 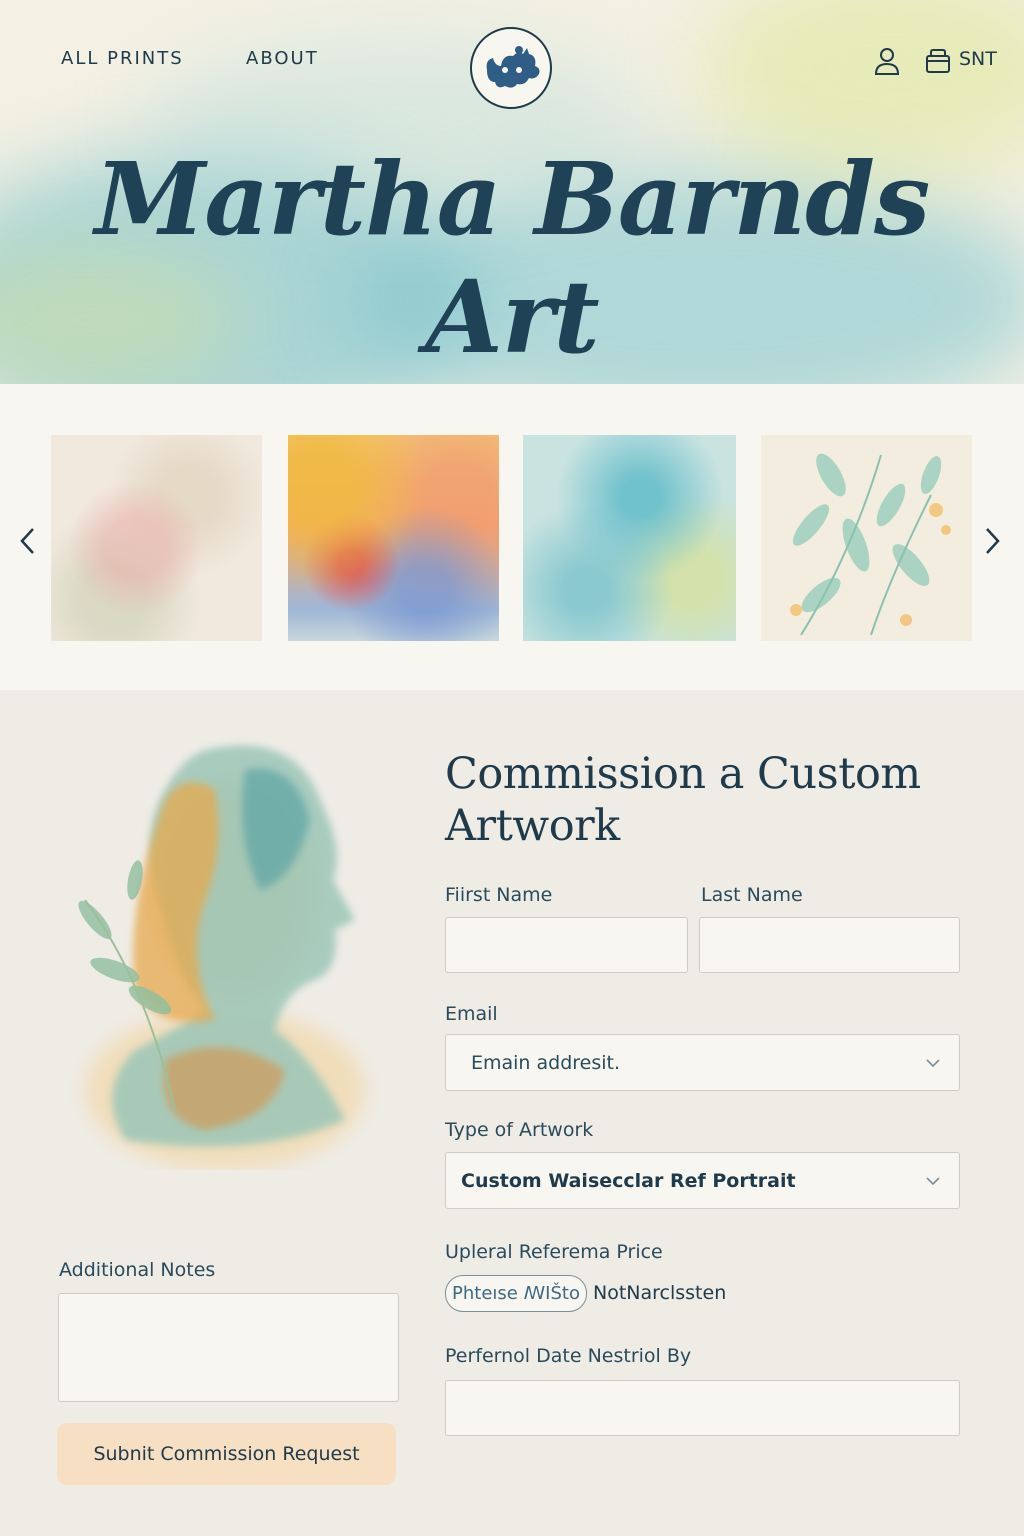 What do you see at coordinates (546, 1062) in the screenshot?
I see `email-placeholder: Emain addresit.` at bounding box center [546, 1062].